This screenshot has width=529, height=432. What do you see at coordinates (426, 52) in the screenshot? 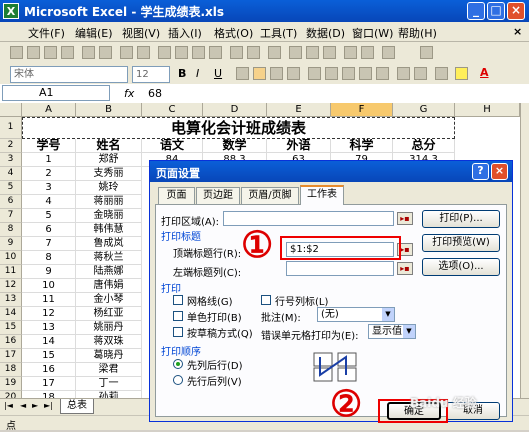
I see `help-icon` at bounding box center [426, 52].